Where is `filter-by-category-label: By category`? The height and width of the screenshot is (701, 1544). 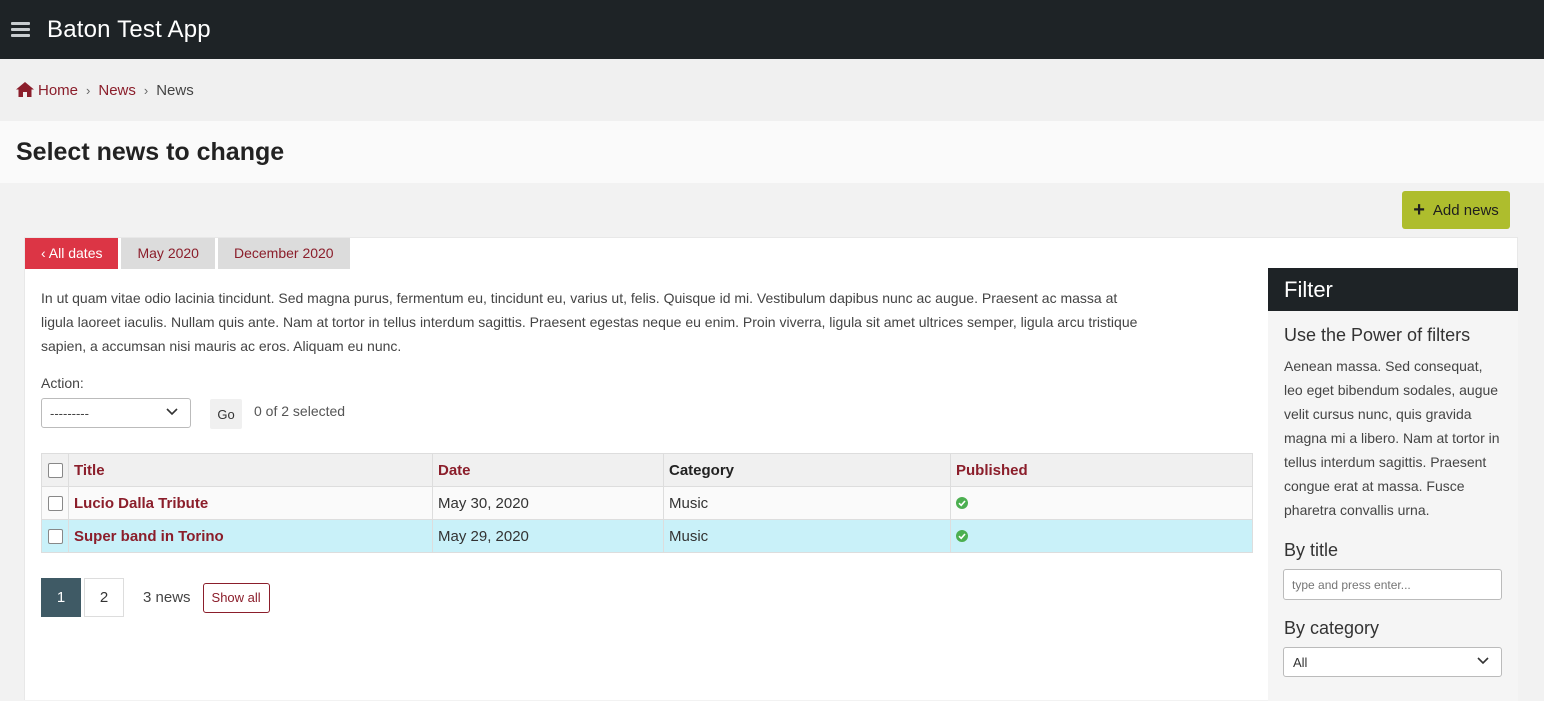 filter-by-category-label: By category is located at coordinates (1332, 628).